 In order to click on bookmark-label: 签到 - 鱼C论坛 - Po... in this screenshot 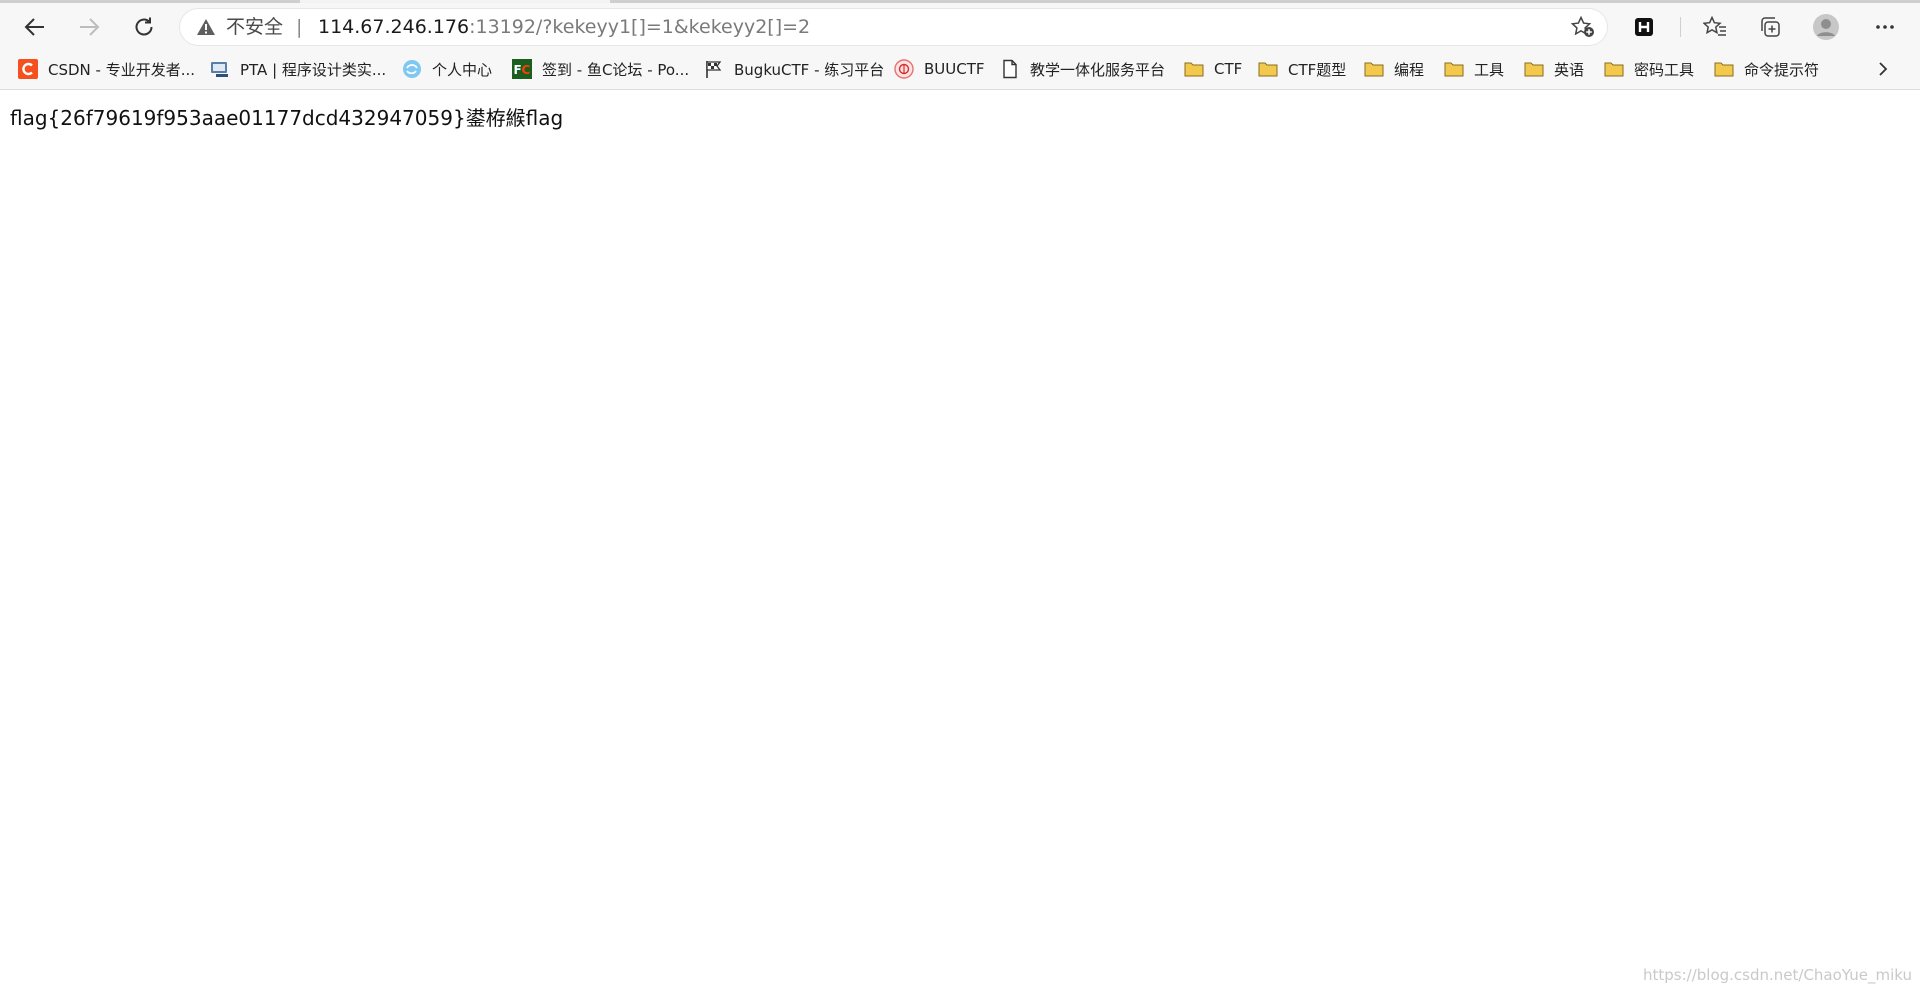, I will do `click(616, 69)`.